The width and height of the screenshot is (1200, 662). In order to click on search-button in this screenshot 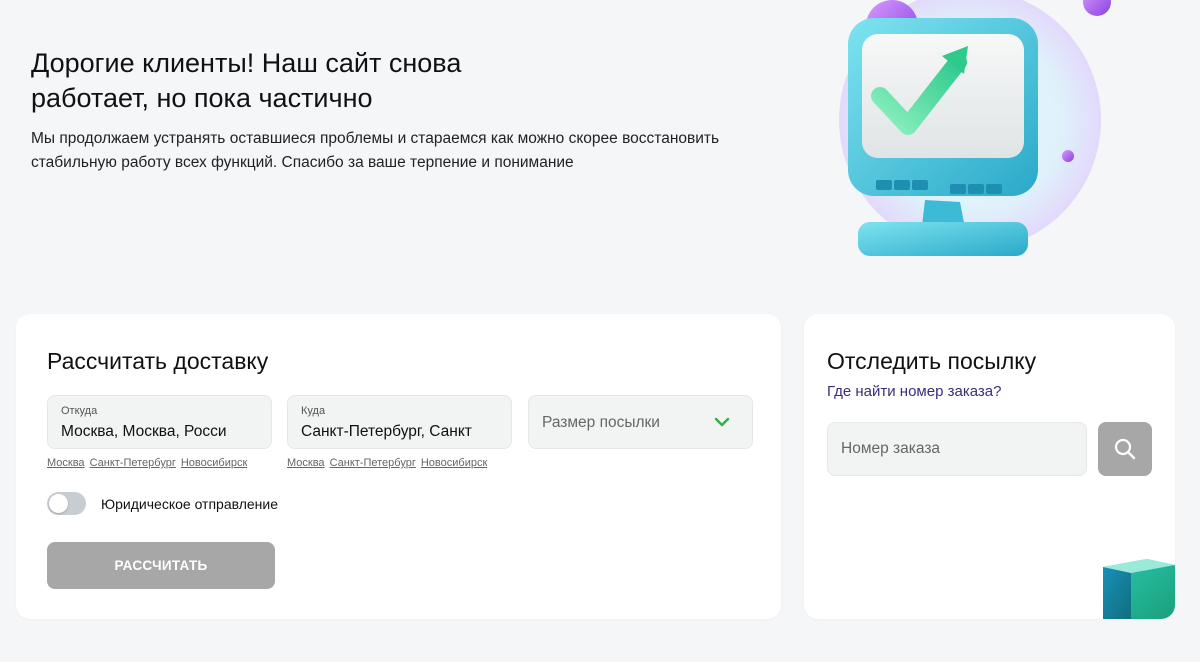, I will do `click(1125, 449)`.